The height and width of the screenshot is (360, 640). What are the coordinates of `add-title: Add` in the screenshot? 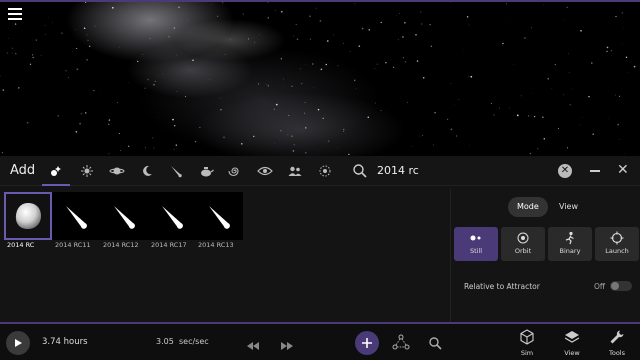 It's located at (23, 170).